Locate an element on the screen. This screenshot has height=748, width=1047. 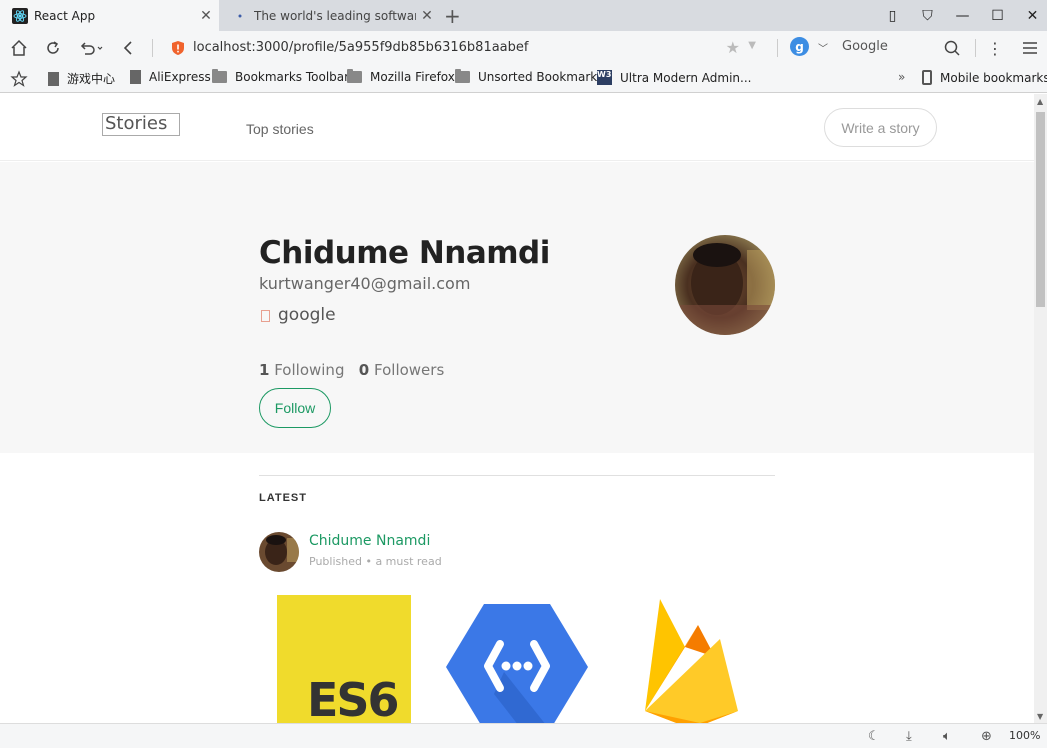
reload-icon is located at coordinates (53, 48).